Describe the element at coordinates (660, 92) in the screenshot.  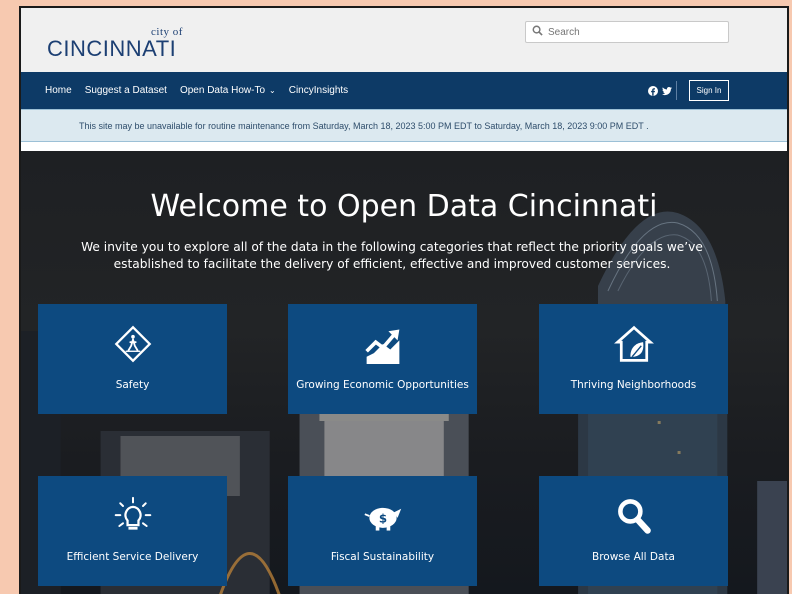
I see `social-links` at that location.